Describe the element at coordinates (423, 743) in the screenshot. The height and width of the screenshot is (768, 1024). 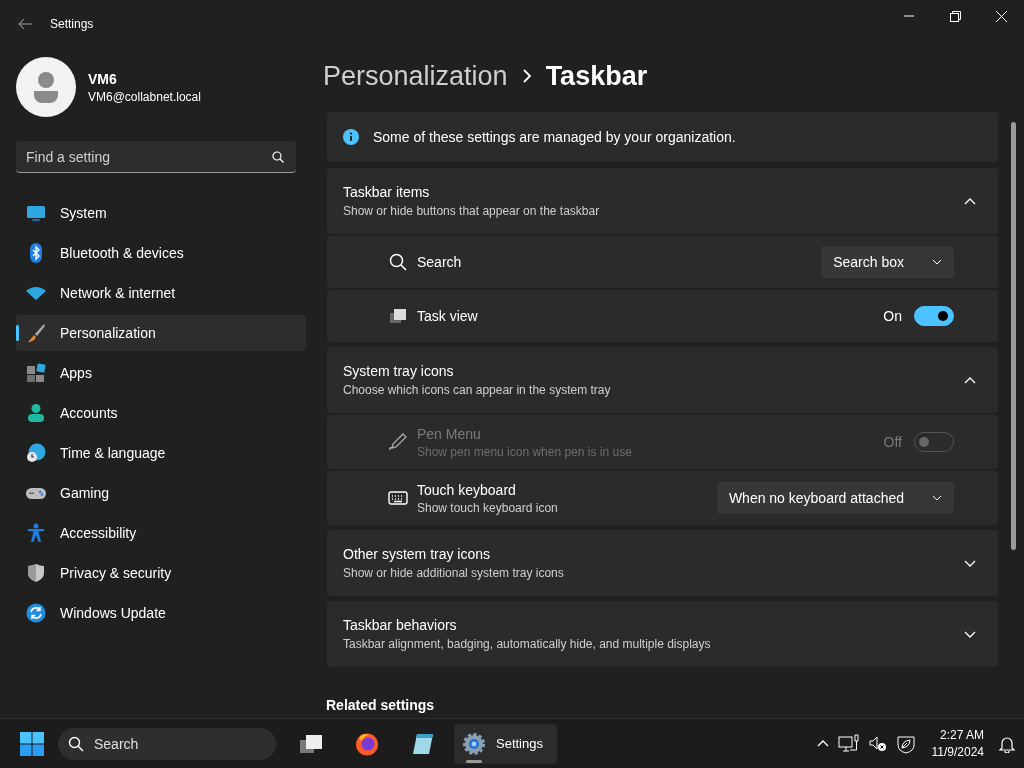
I see `notepad-icon` at that location.